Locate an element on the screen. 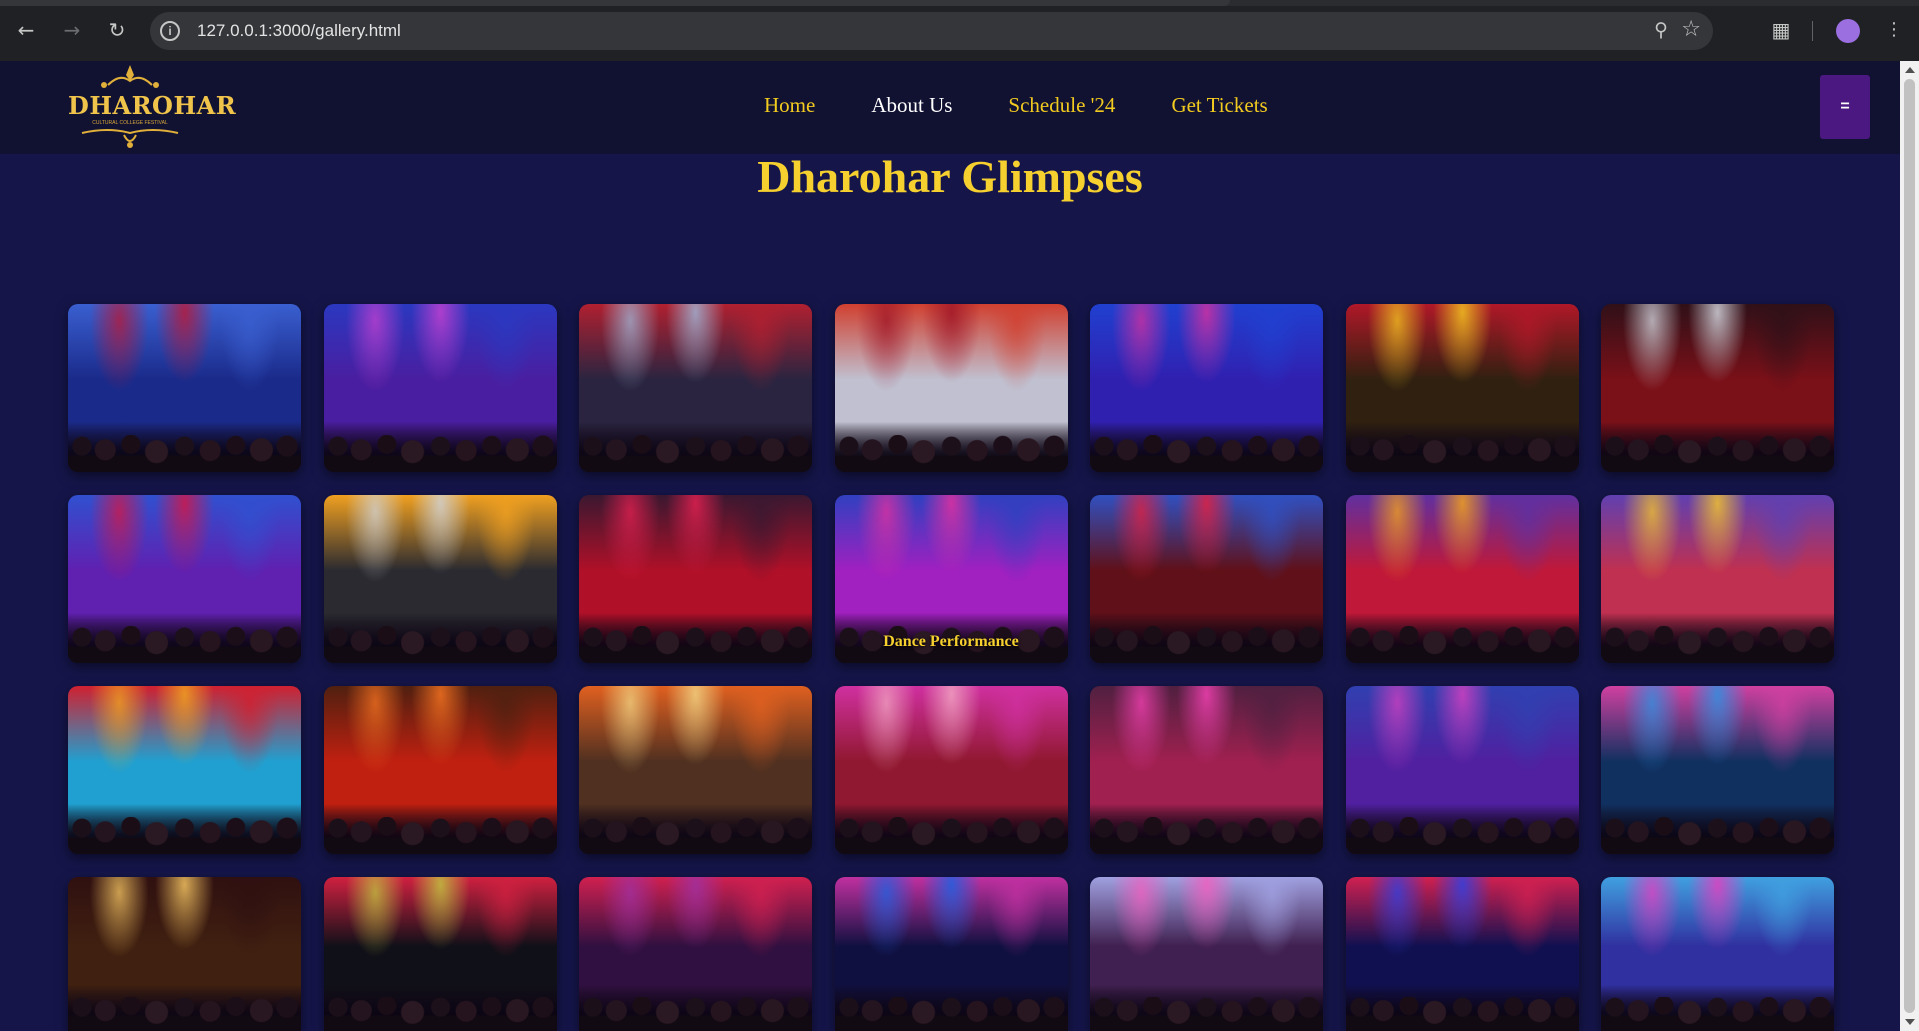 This screenshot has height=1031, width=1919. nav-about-us: About Us is located at coordinates (911, 105).